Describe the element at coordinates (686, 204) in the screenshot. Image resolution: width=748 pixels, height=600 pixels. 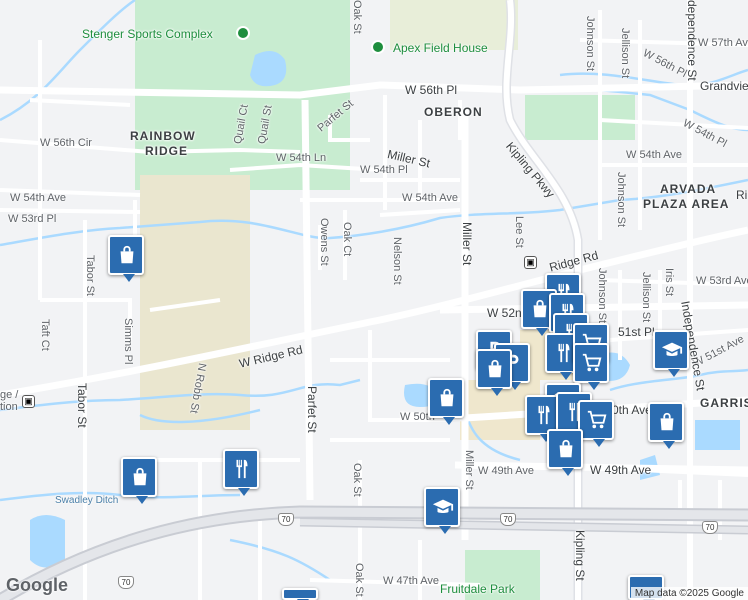
I see `area-label-plaza: PLAZA AREA` at that location.